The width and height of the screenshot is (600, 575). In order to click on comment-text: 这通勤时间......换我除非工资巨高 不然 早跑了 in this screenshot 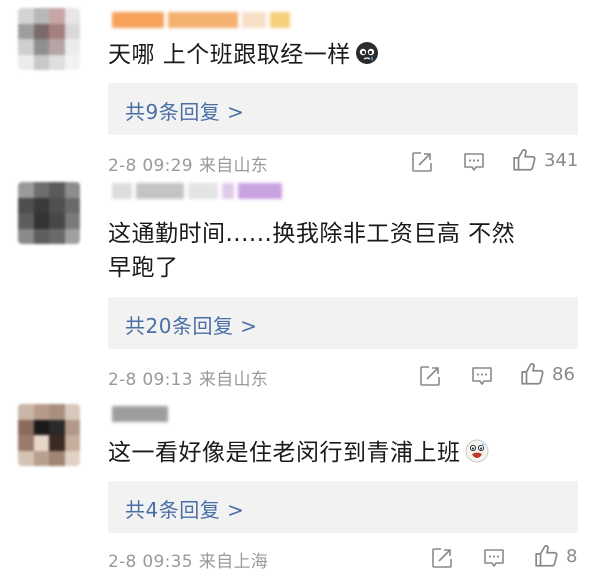, I will do `click(311, 251)`.